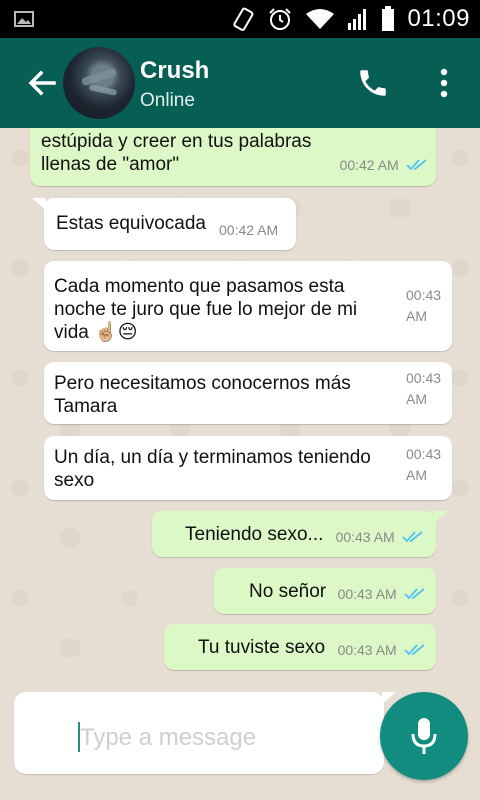 This screenshot has height=800, width=480. What do you see at coordinates (131, 223) in the screenshot?
I see `message-text: Estas equivocada` at bounding box center [131, 223].